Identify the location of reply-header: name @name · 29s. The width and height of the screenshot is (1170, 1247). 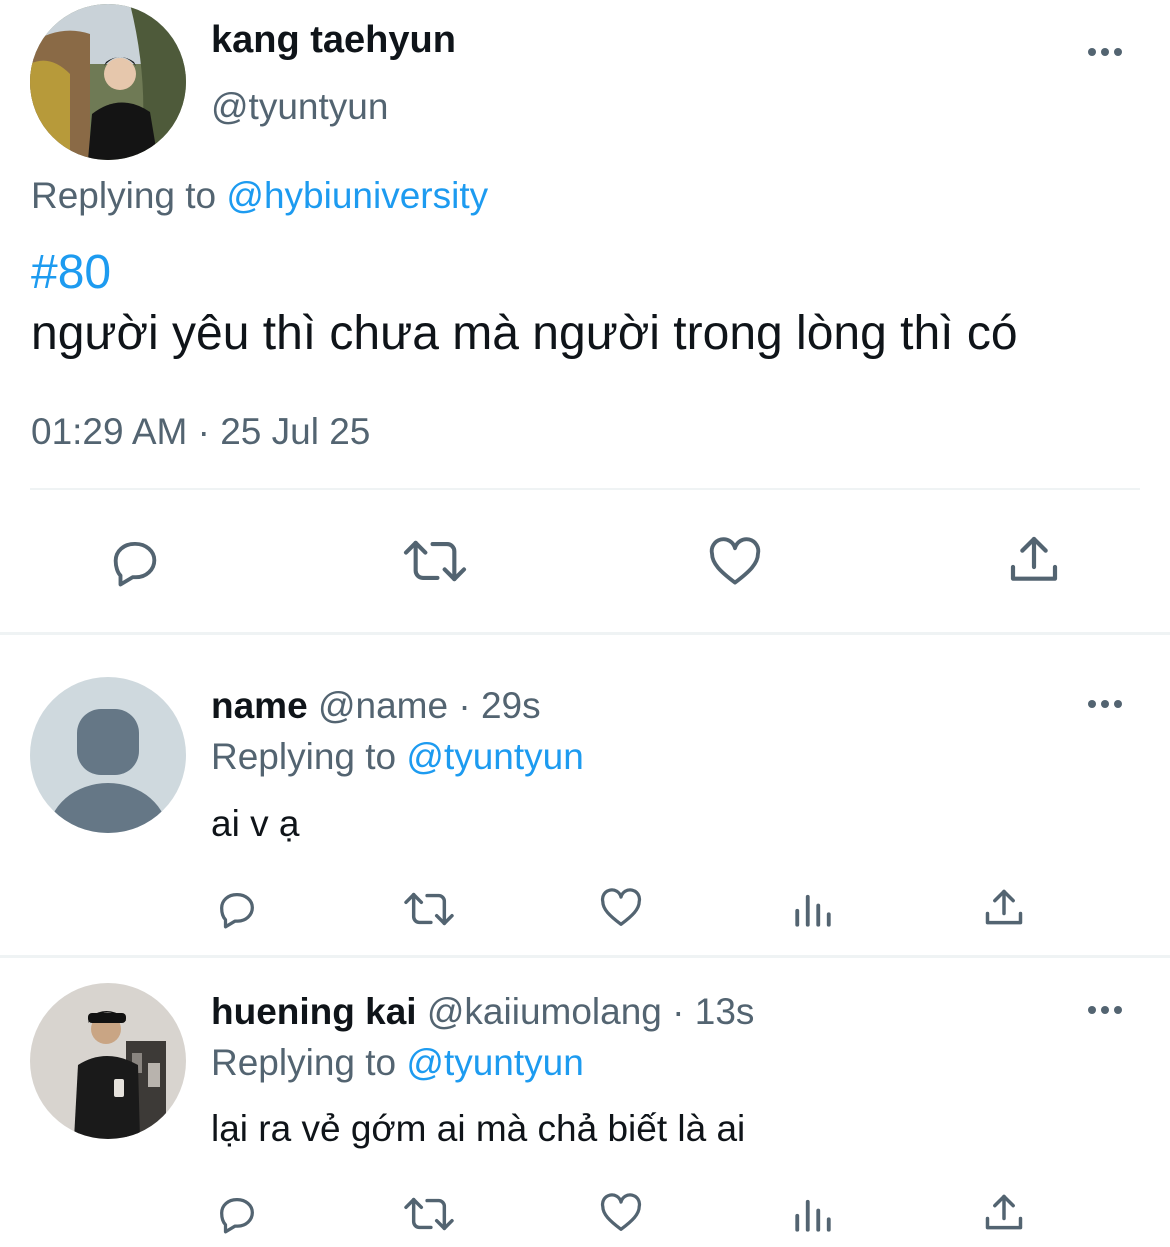
(376, 706).